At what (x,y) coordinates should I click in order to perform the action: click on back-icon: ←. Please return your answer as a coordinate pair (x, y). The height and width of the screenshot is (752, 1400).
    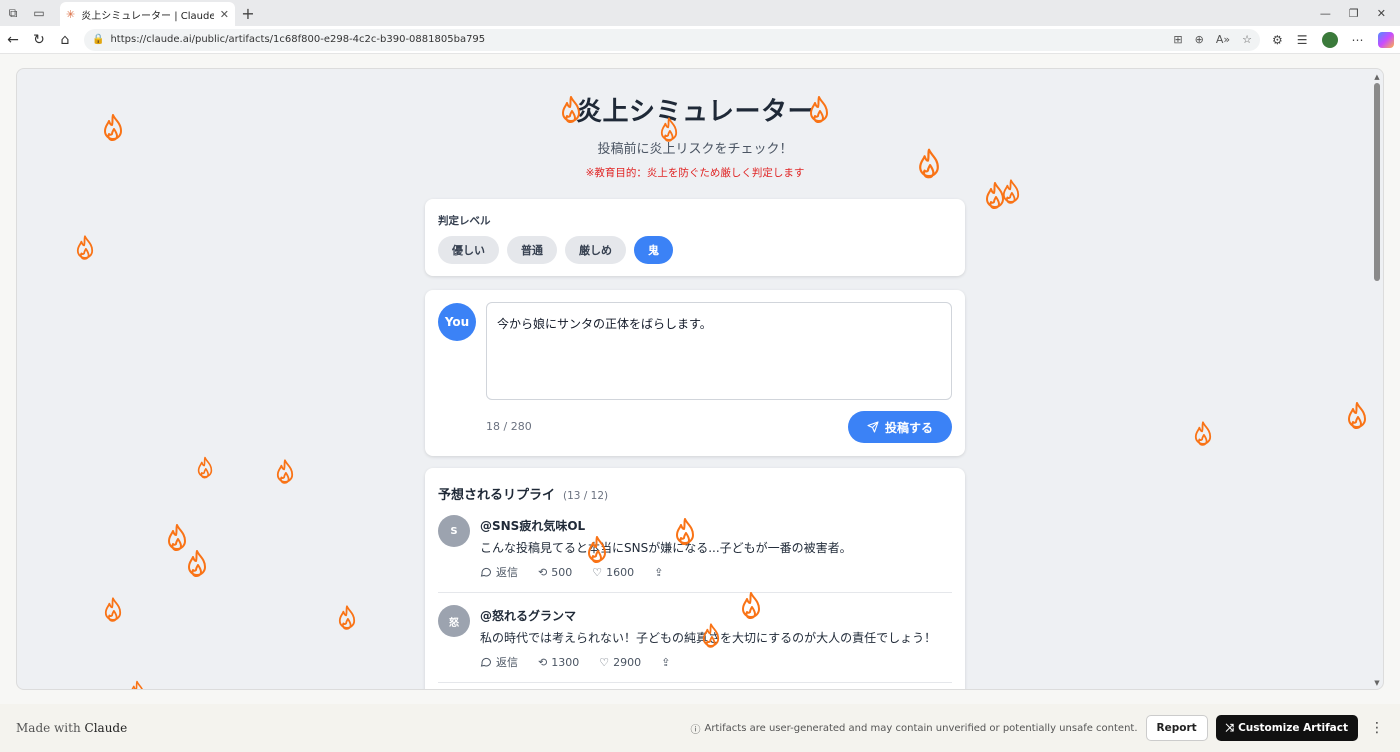
    Looking at the image, I should click on (13, 40).